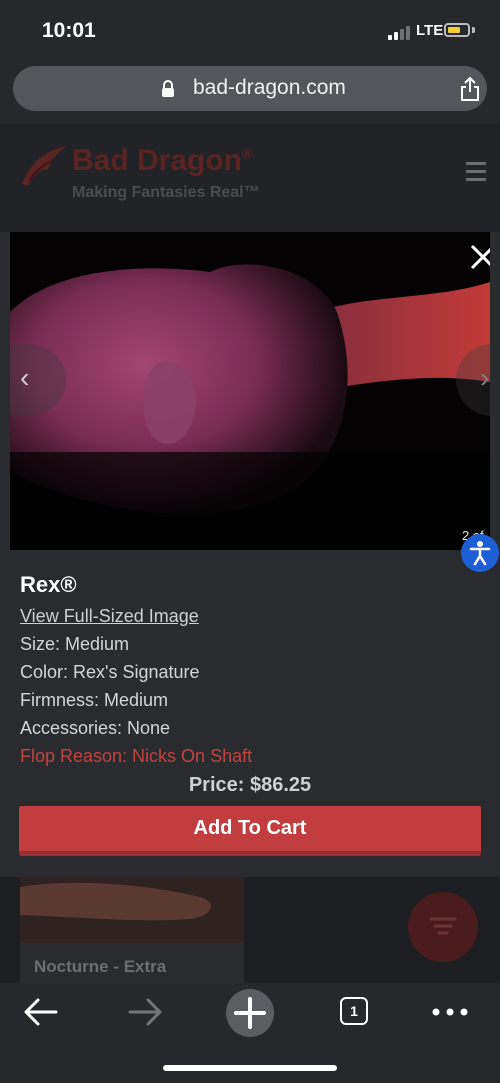 The width and height of the screenshot is (500, 1083). Describe the element at coordinates (95, 728) in the screenshot. I see `detail-accessories: Accessories: None` at that location.